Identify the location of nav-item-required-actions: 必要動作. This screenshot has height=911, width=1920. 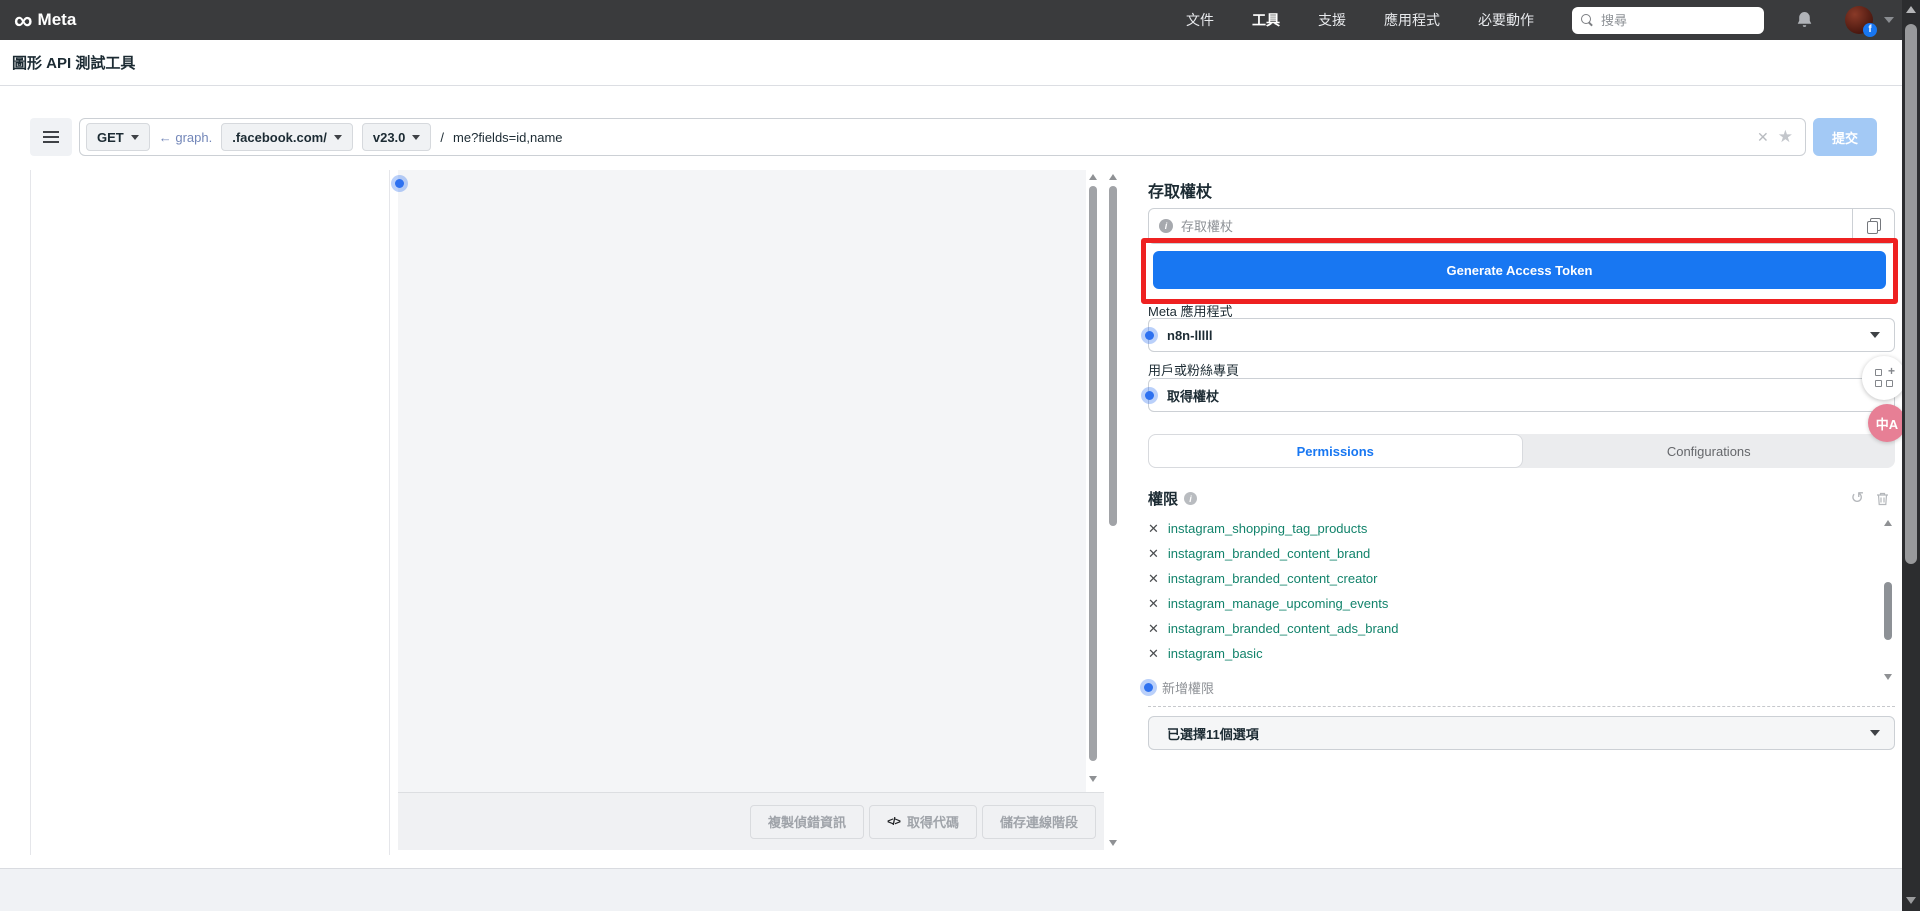
(1506, 20).